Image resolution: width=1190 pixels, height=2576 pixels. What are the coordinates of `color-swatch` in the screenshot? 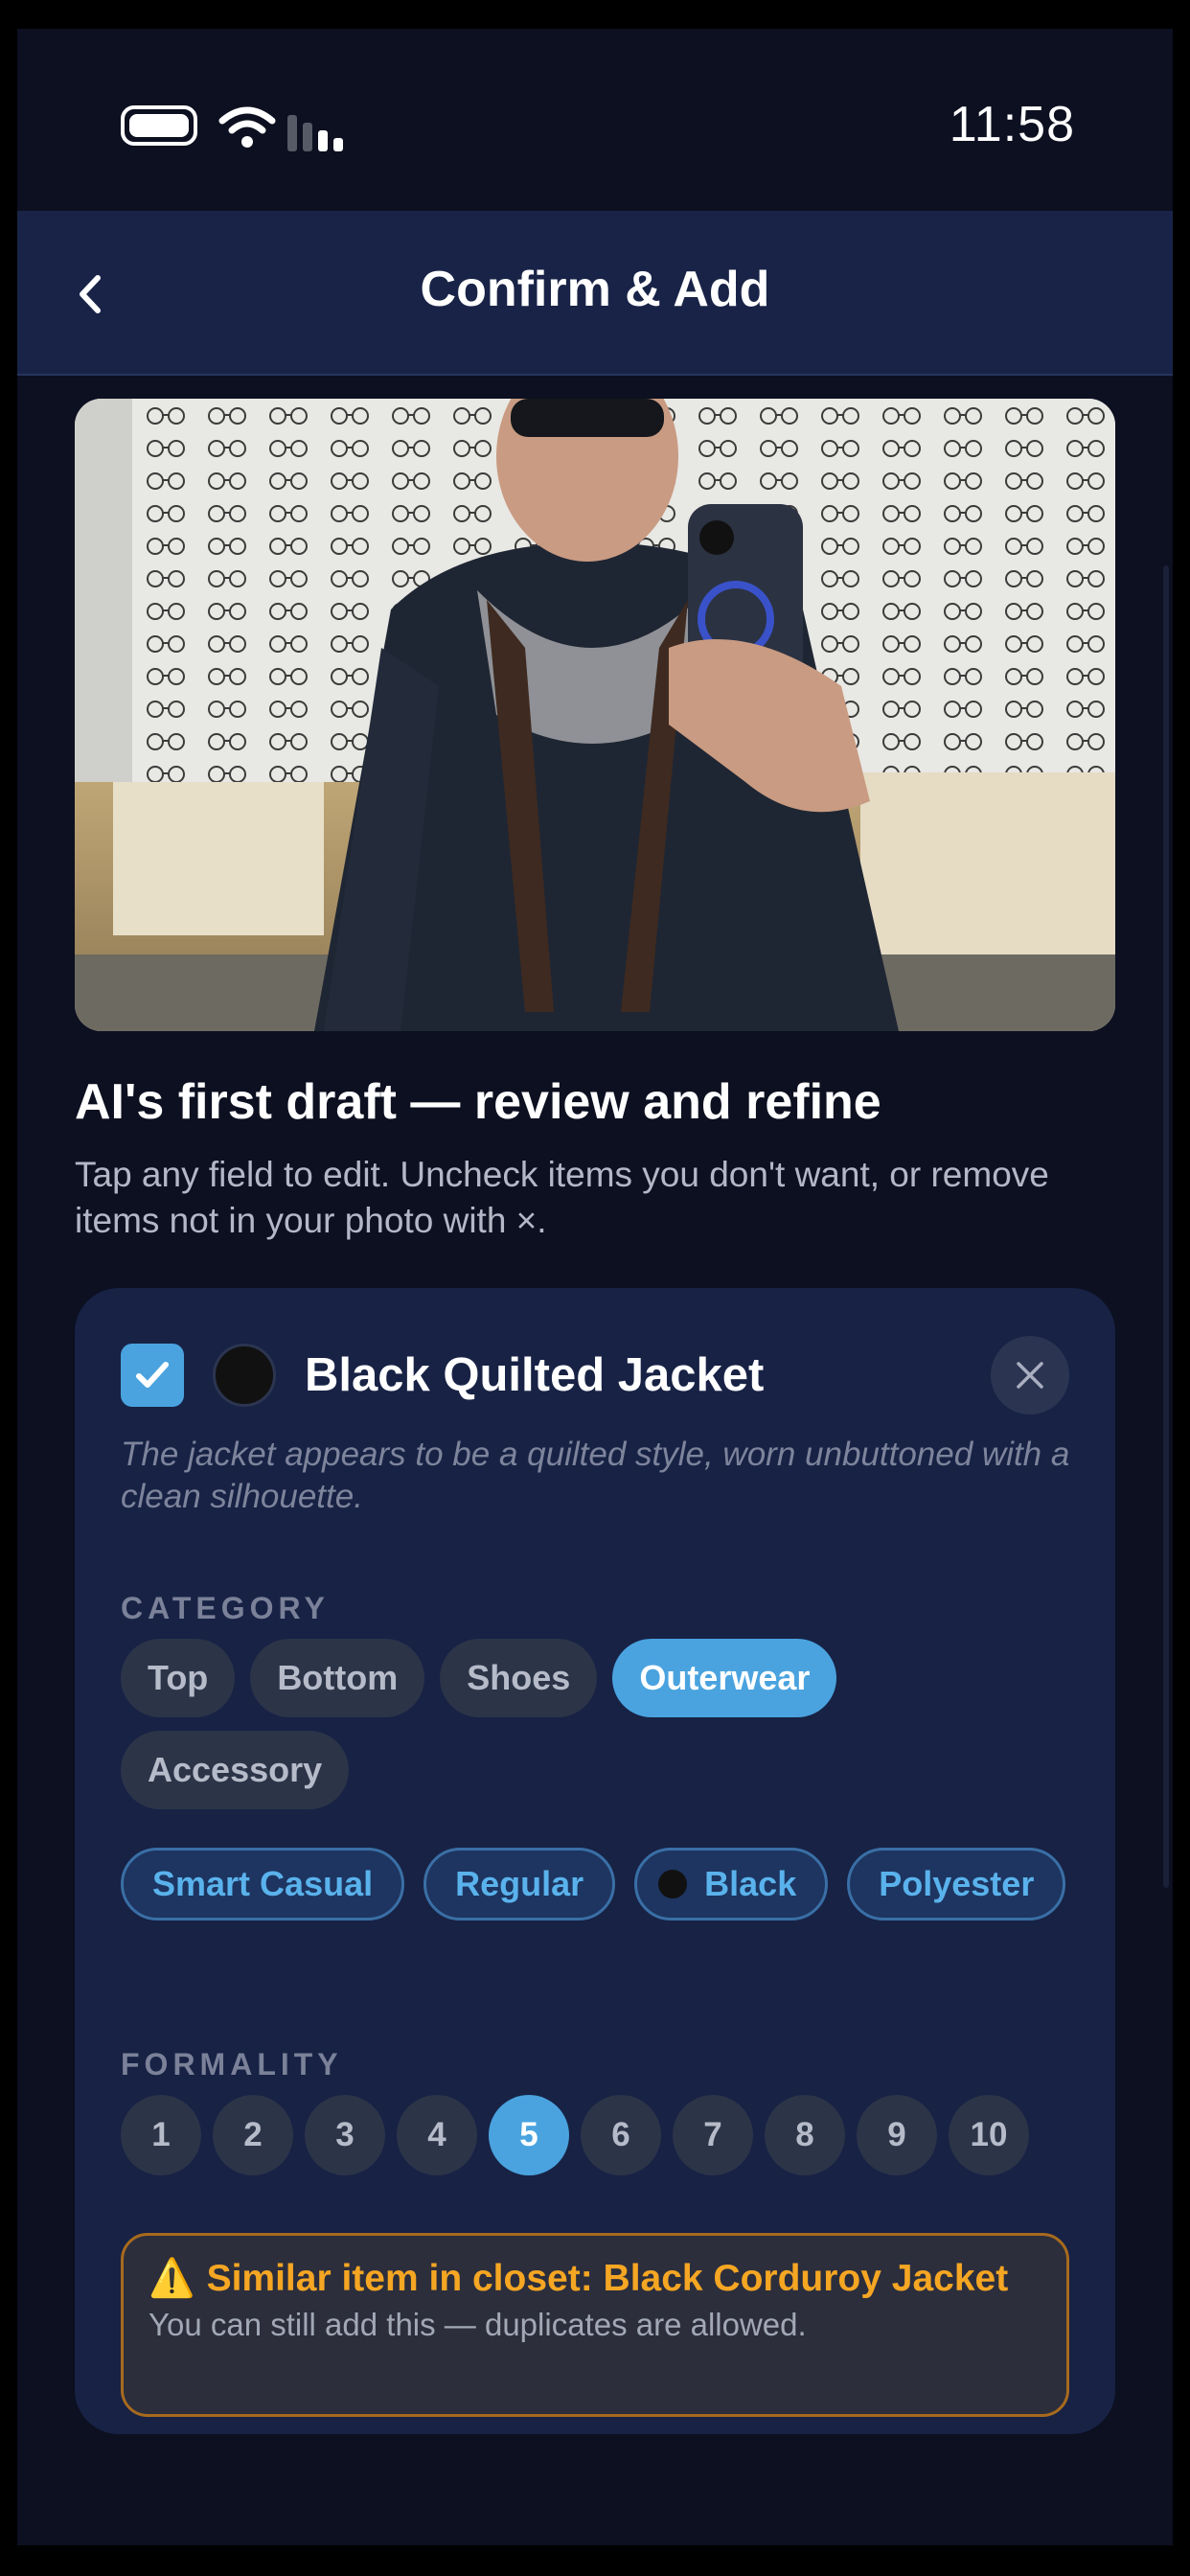 It's located at (673, 1884).